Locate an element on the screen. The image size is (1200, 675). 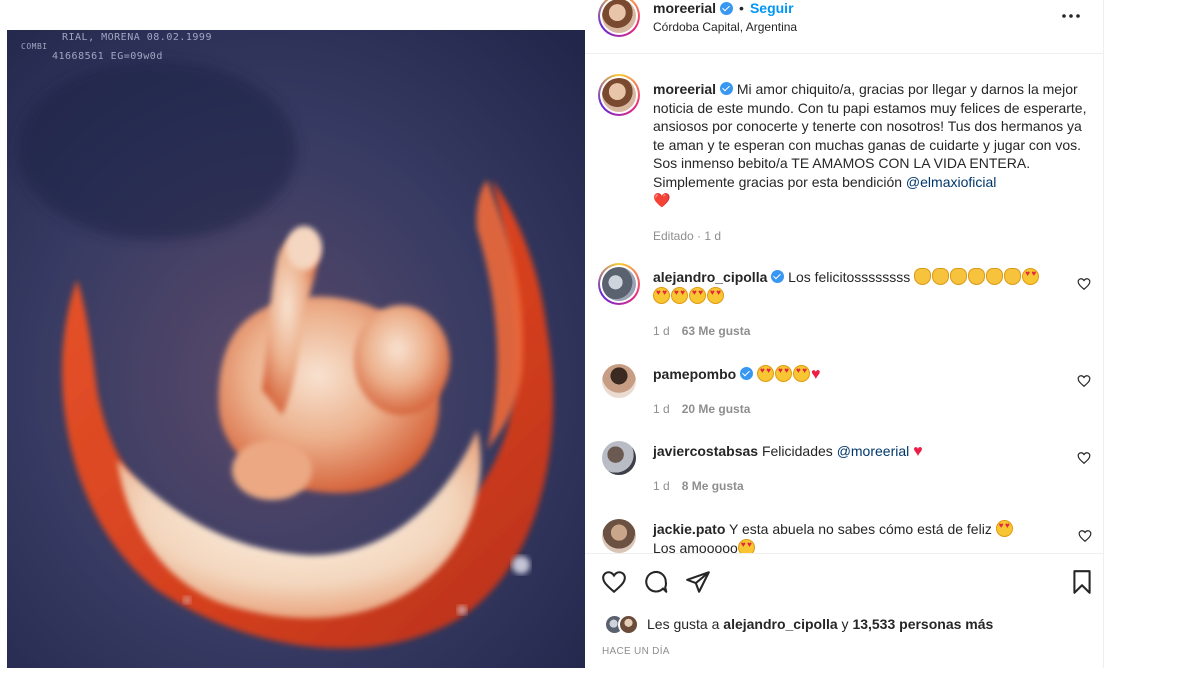
post-time-ago: HACE UN DÍA is located at coordinates (636, 651).